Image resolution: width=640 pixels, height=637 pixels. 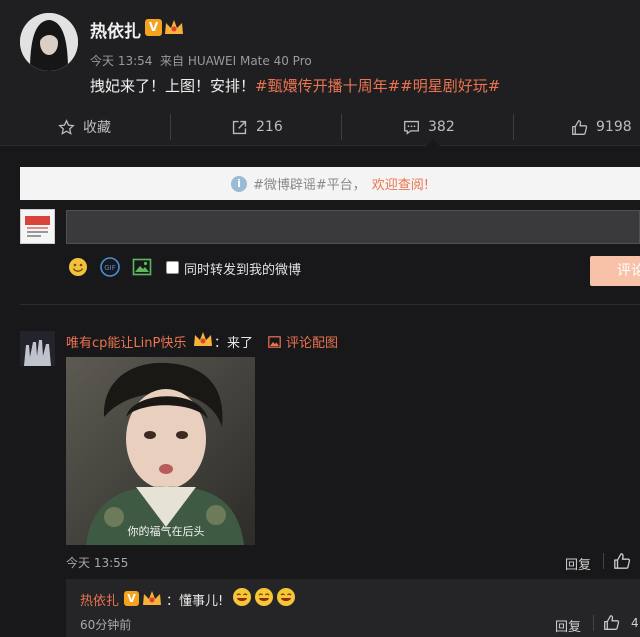 What do you see at coordinates (377, 86) in the screenshot?
I see `post-hashtags: #甄嬛传开播十周年##明星剧好玩#` at bounding box center [377, 86].